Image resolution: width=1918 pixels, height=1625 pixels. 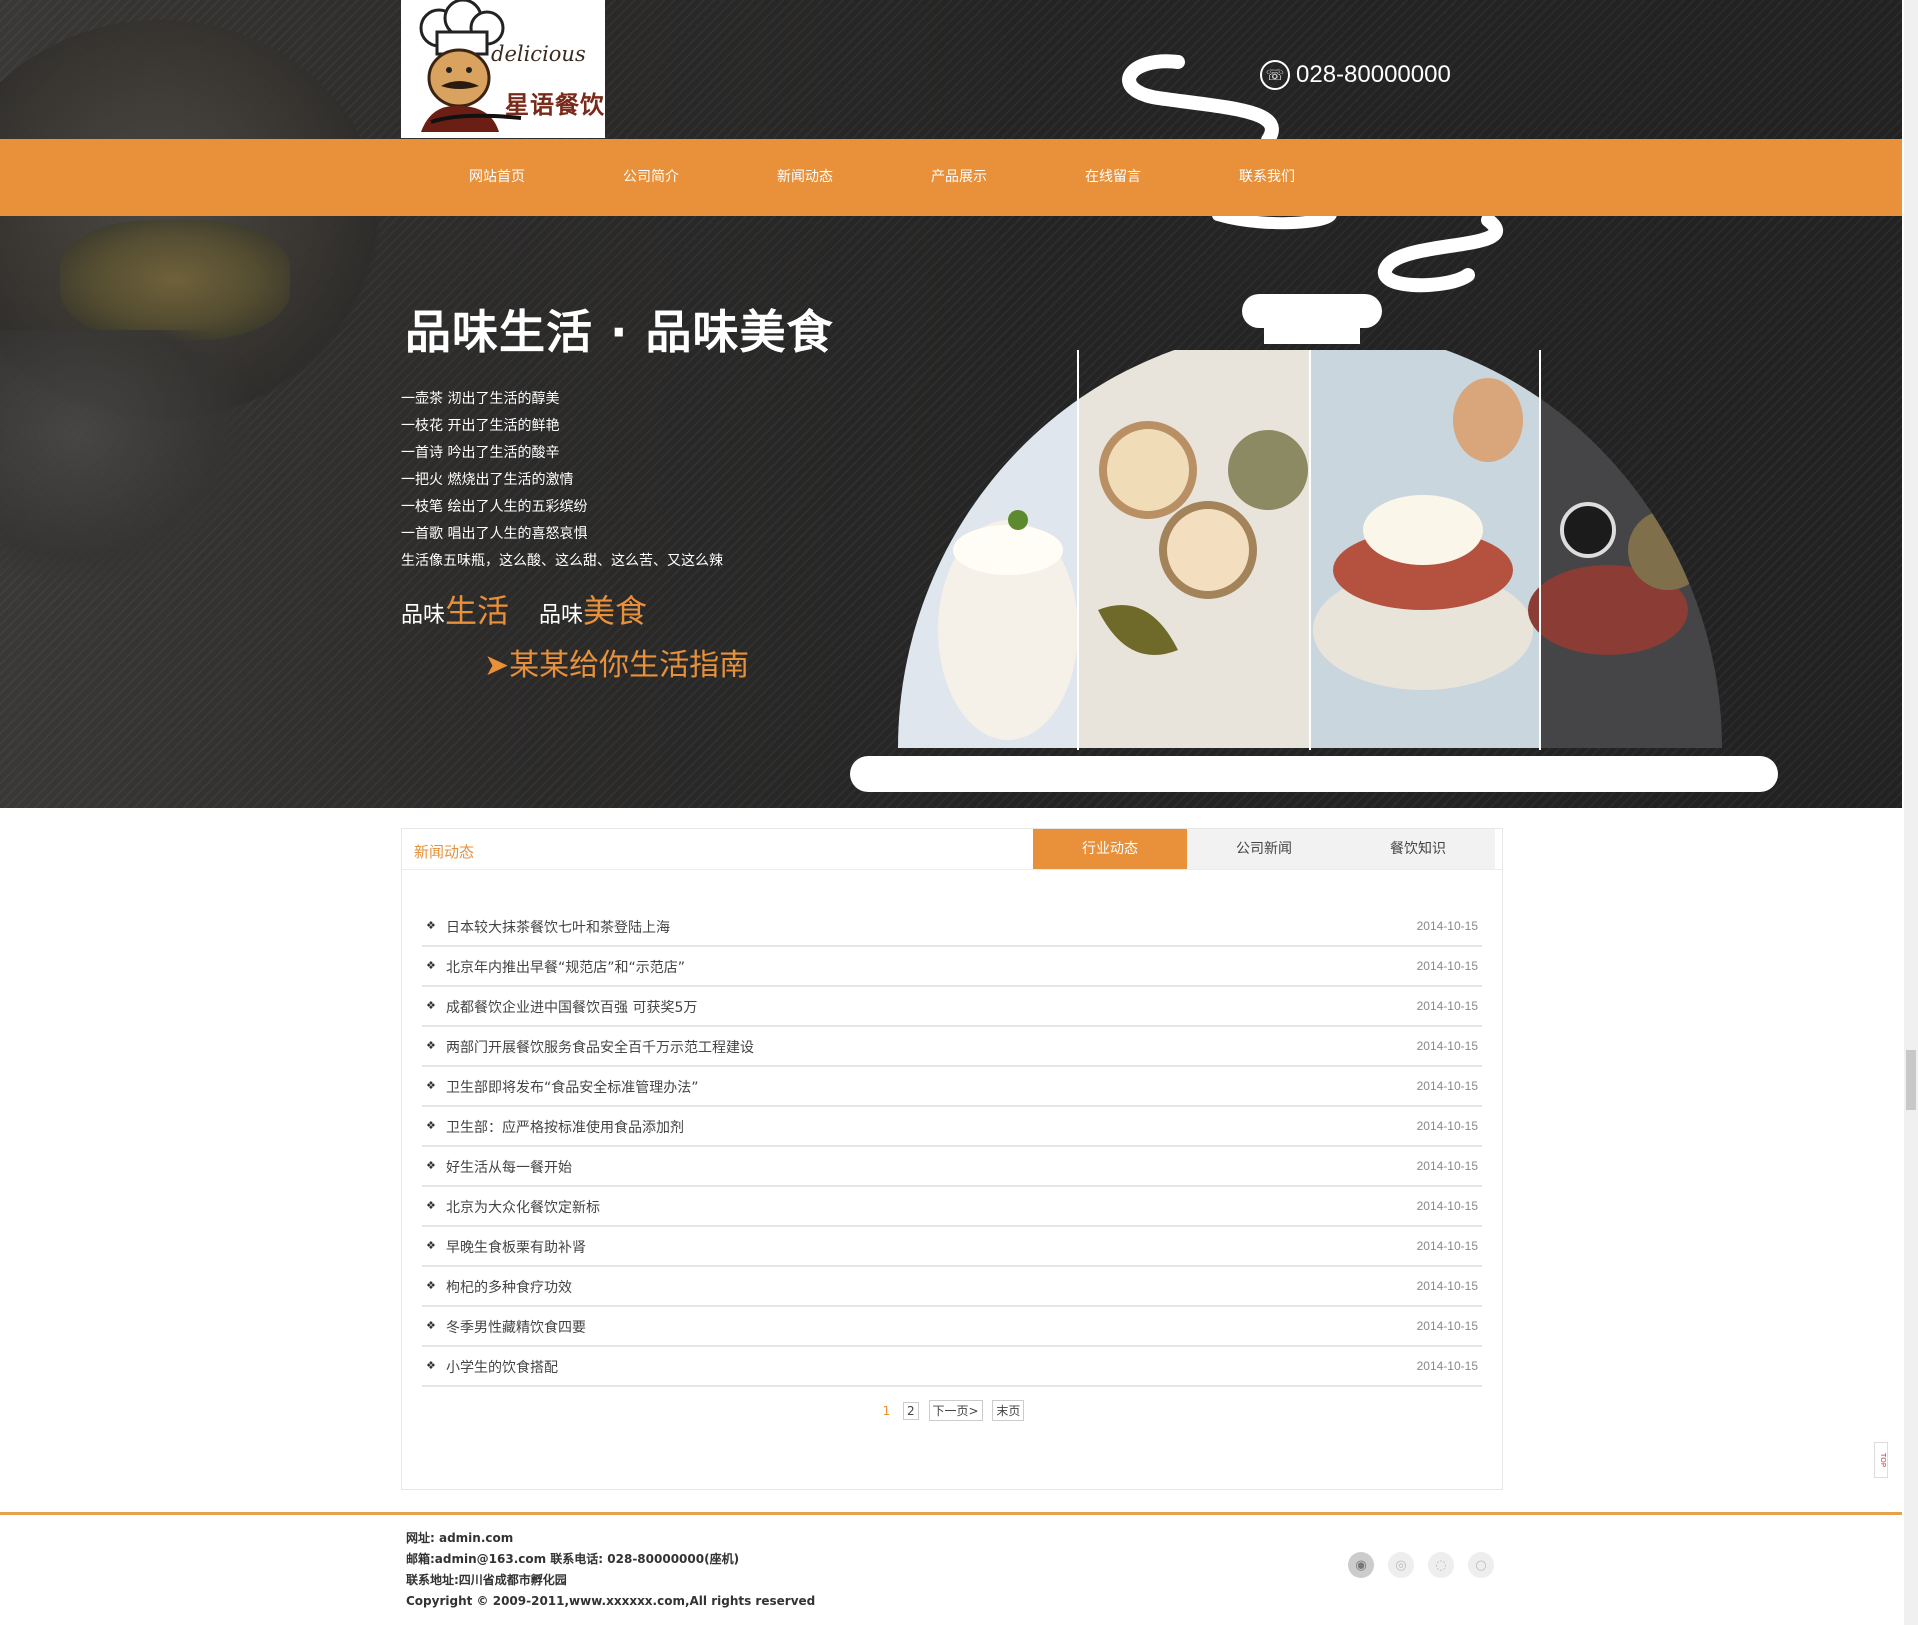 What do you see at coordinates (130, 460) in the screenshot?
I see `cloth-decoration` at bounding box center [130, 460].